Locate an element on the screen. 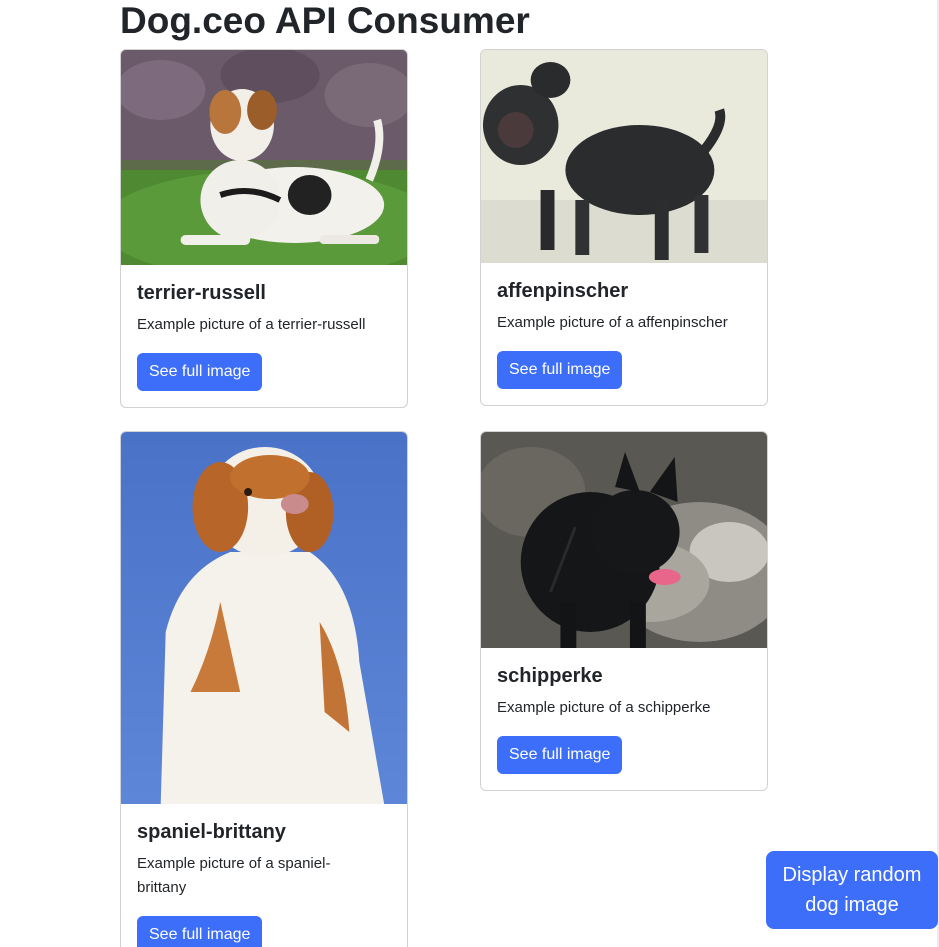 The image size is (939, 947). card-caption: Example picture of a schipperke is located at coordinates (604, 707).